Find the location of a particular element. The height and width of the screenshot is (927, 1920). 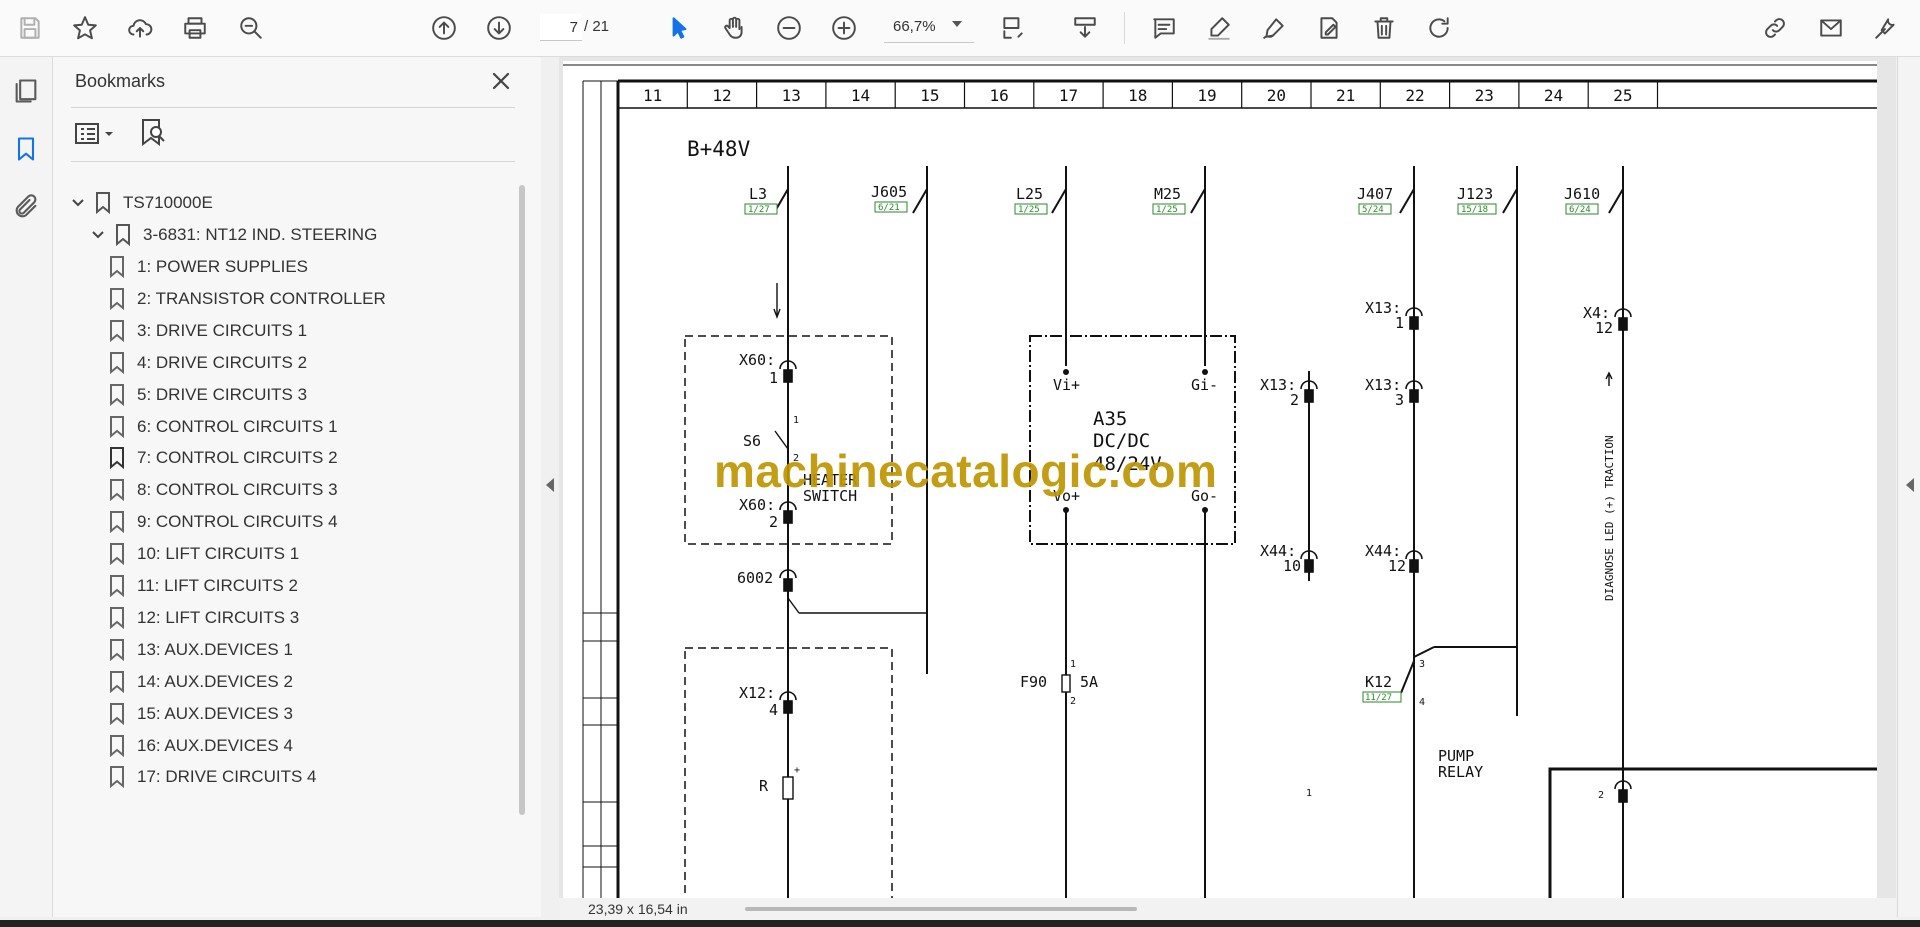

vertical-note: DIAGNOSE LED (+) TRACTION is located at coordinates (1609, 518).